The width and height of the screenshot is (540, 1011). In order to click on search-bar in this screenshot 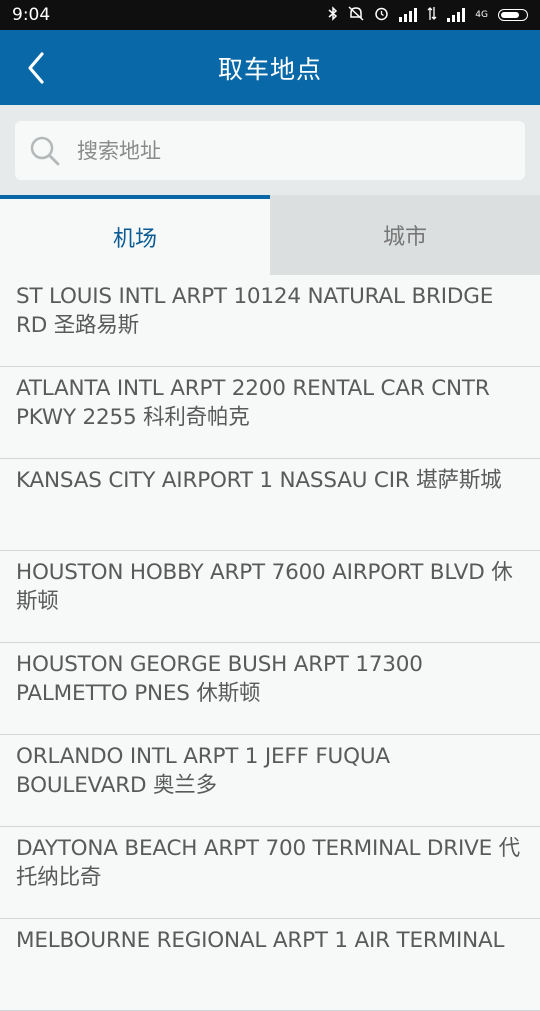, I will do `click(270, 150)`.